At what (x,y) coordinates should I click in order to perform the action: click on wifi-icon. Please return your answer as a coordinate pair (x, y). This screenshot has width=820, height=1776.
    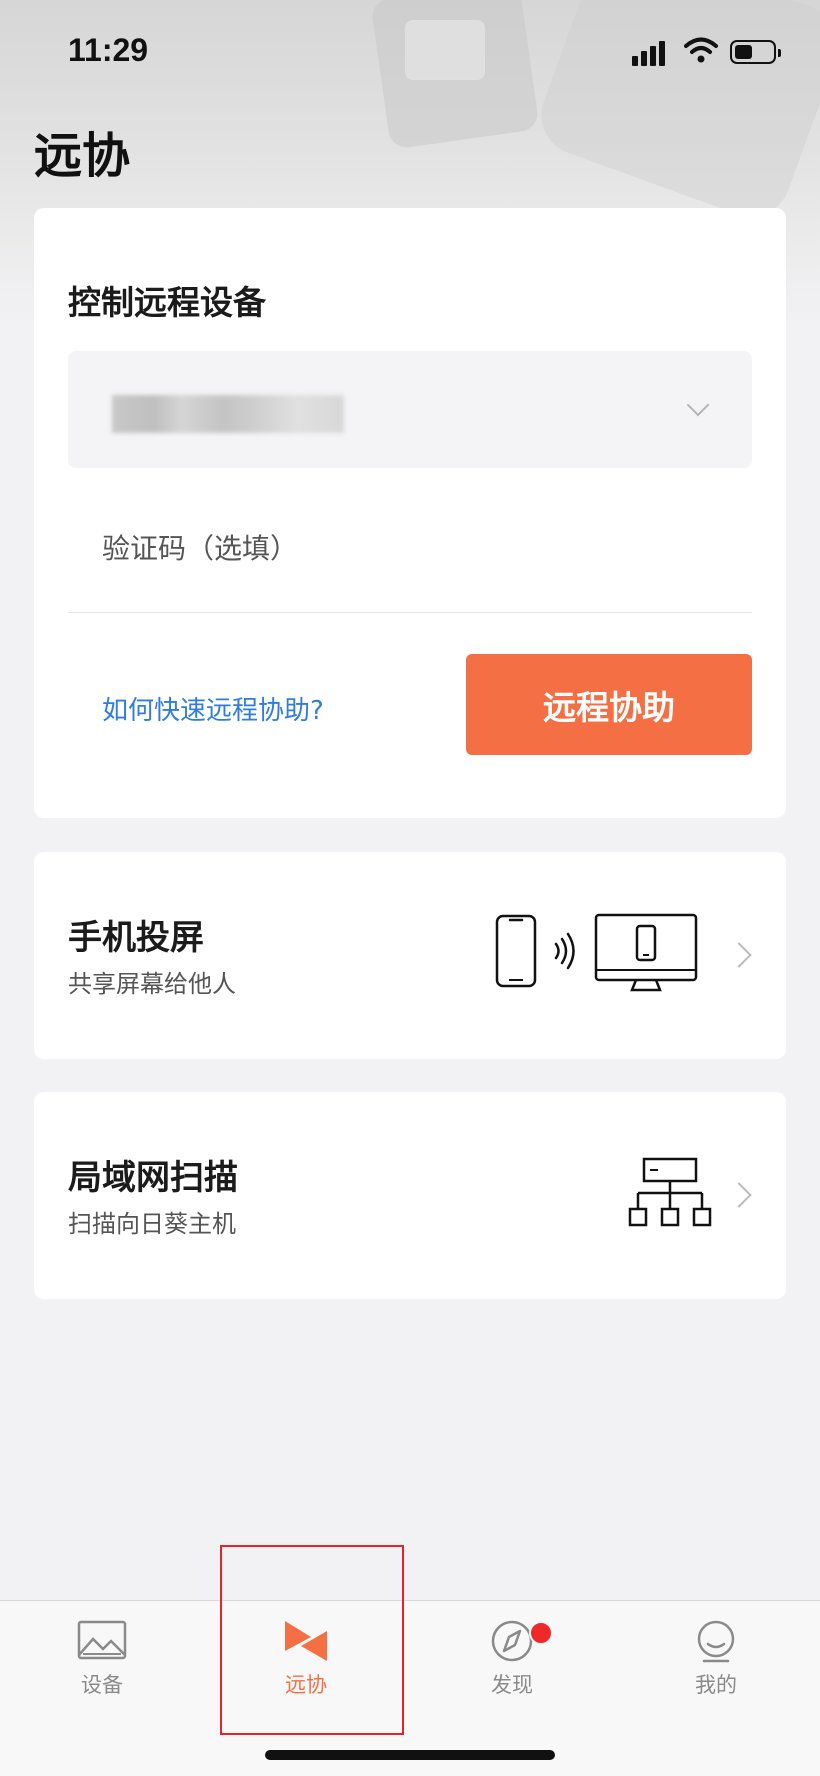
    Looking at the image, I should click on (701, 50).